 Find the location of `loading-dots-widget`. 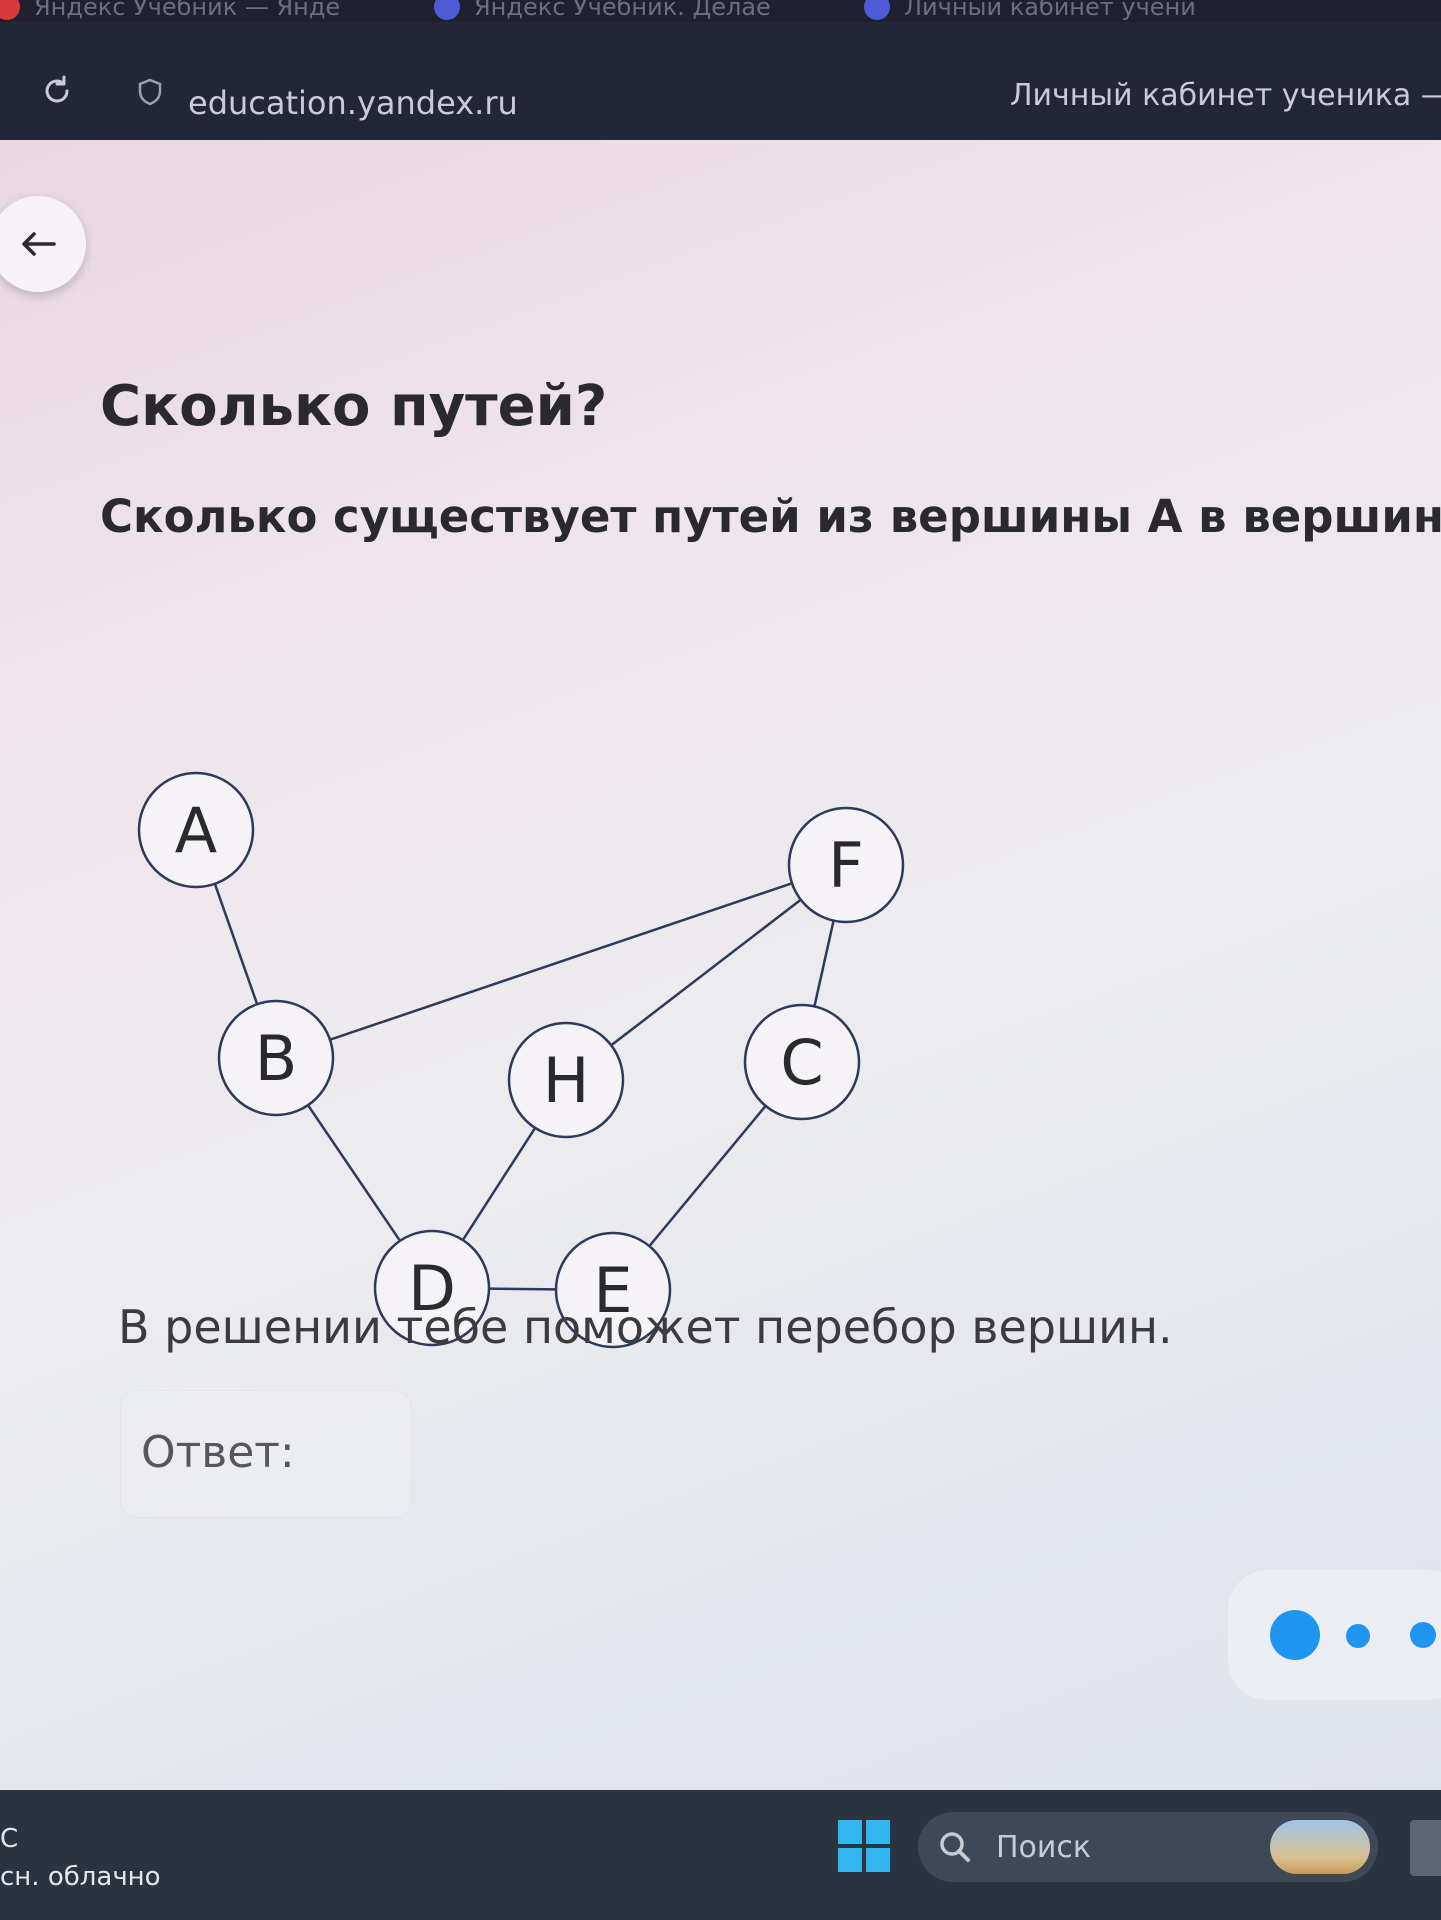

loading-dots-widget is located at coordinates (1334, 1635).